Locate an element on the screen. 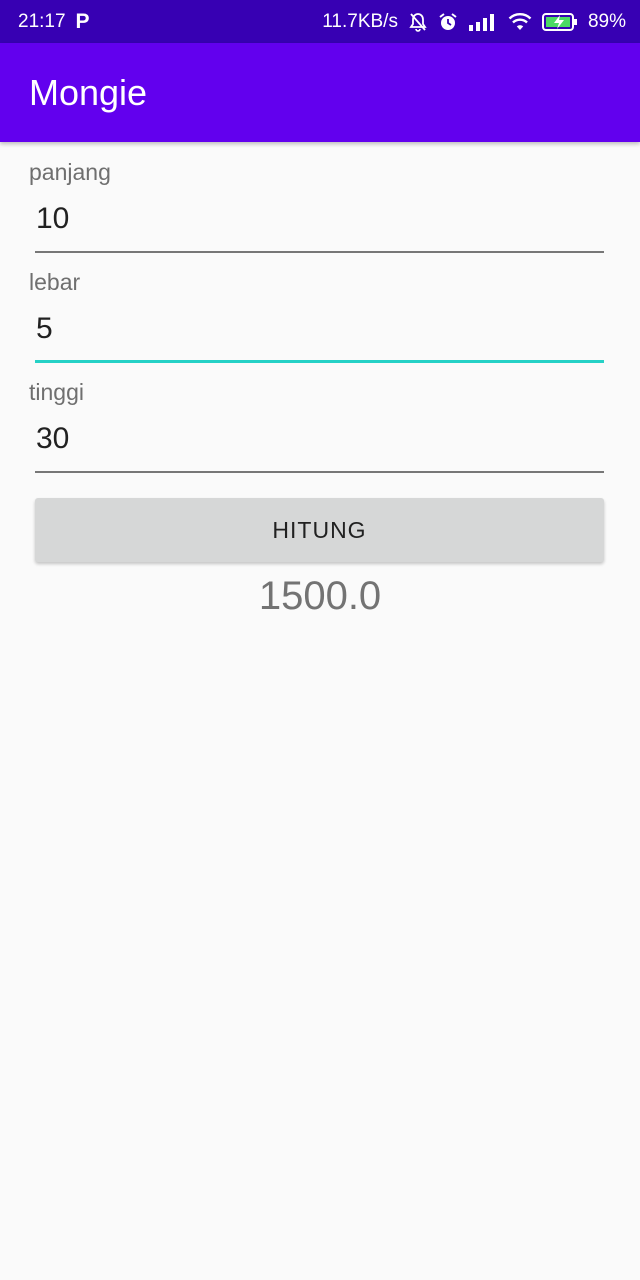 The image size is (640, 1280). tinggi-input is located at coordinates (319, 443).